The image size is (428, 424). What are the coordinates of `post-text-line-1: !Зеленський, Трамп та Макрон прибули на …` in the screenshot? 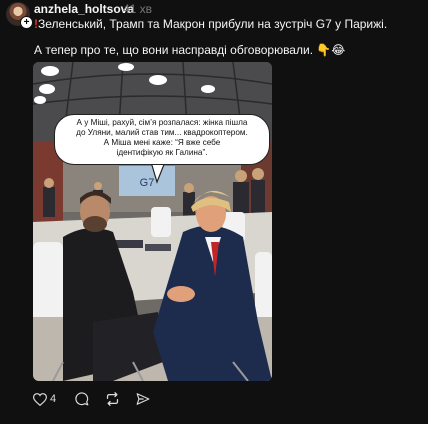 It's located at (210, 24).